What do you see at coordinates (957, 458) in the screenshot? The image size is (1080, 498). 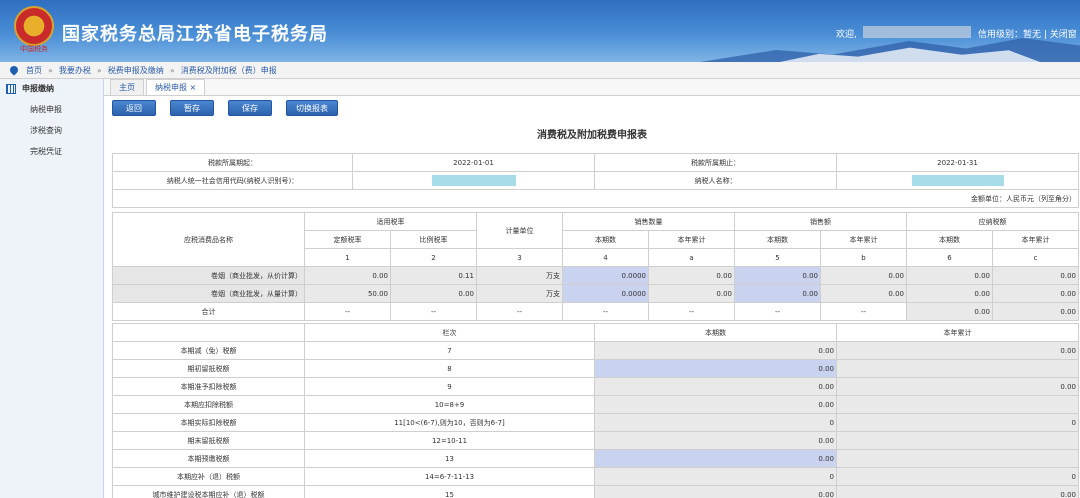 I see `ytd-cell` at bounding box center [957, 458].